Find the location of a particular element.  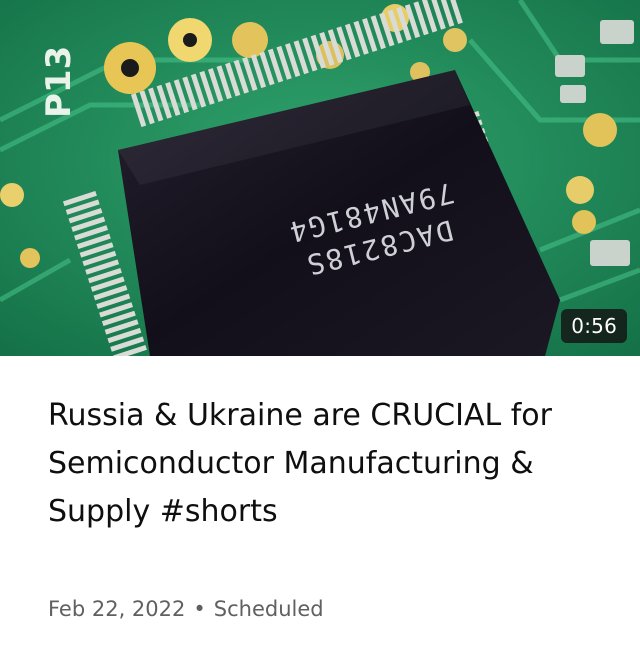

status-label: Scheduled is located at coordinates (268, 609).